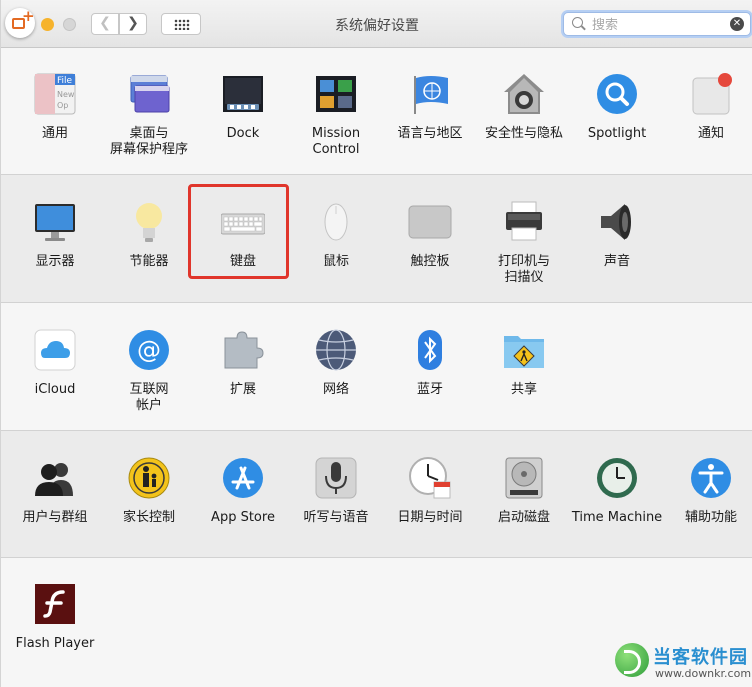 The height and width of the screenshot is (687, 752). I want to click on pane-mission-control: Mission Control, so click(336, 115).